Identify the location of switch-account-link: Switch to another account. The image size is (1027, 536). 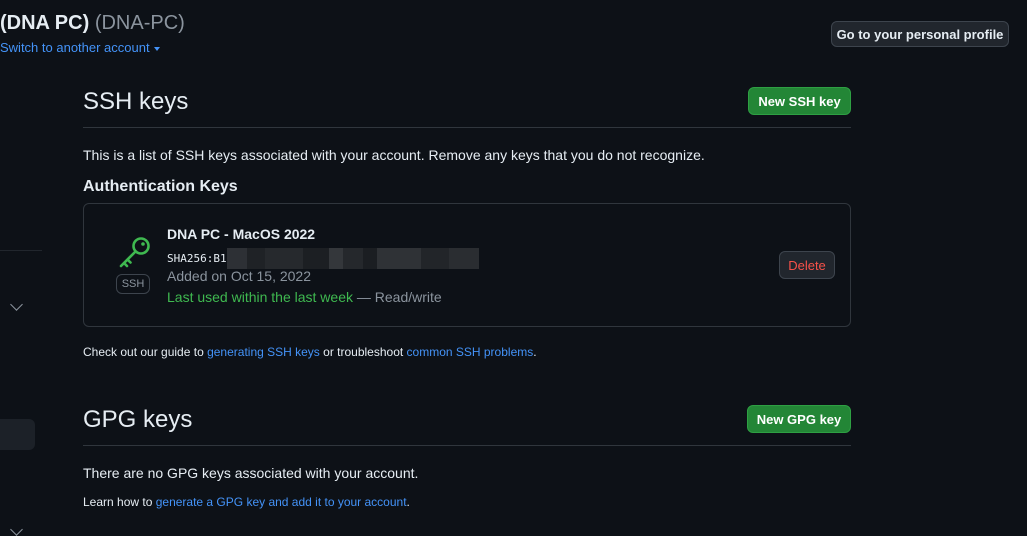
(80, 47).